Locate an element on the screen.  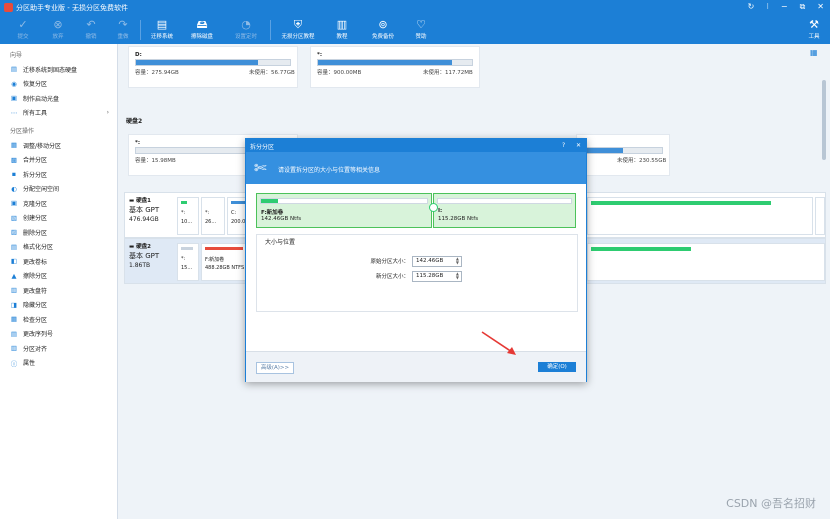
capacity-text: 容量：275.94GB is located at coordinates (157, 73).